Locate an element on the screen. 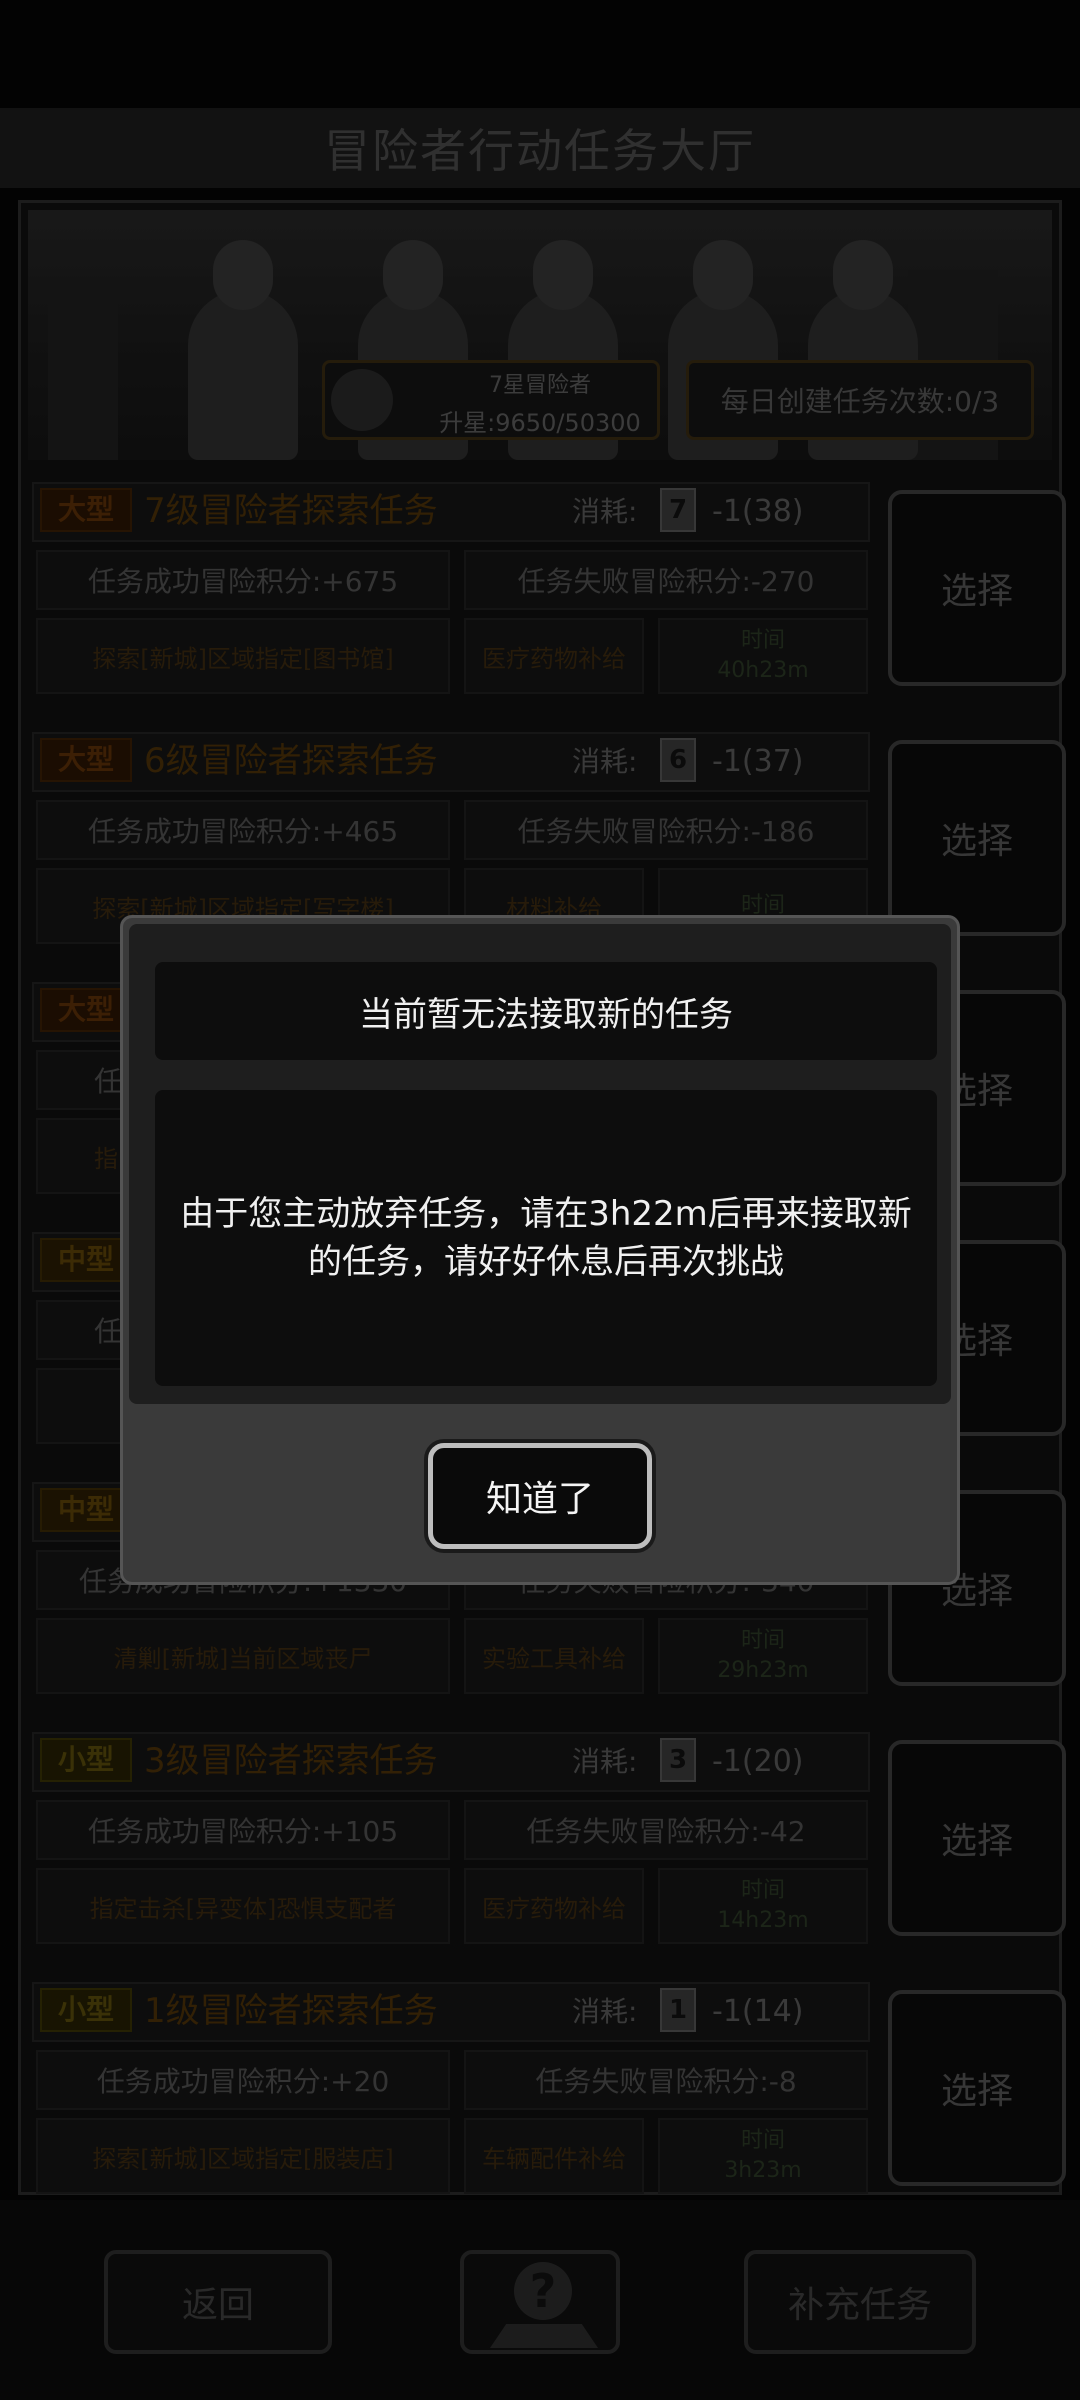  acknowledge-button: 知道了 is located at coordinates (540, 1496).